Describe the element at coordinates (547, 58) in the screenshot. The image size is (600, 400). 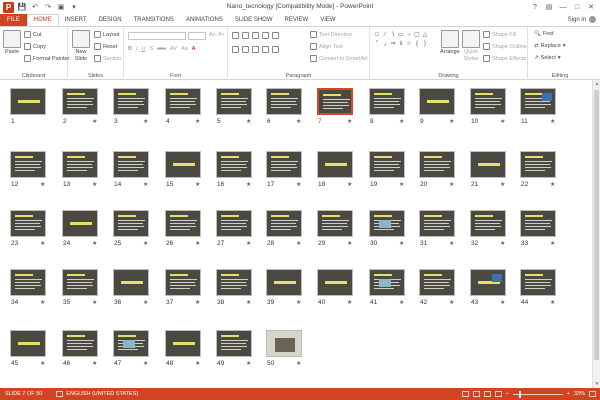
I see `select-button: ↗ Select ▾` at that location.